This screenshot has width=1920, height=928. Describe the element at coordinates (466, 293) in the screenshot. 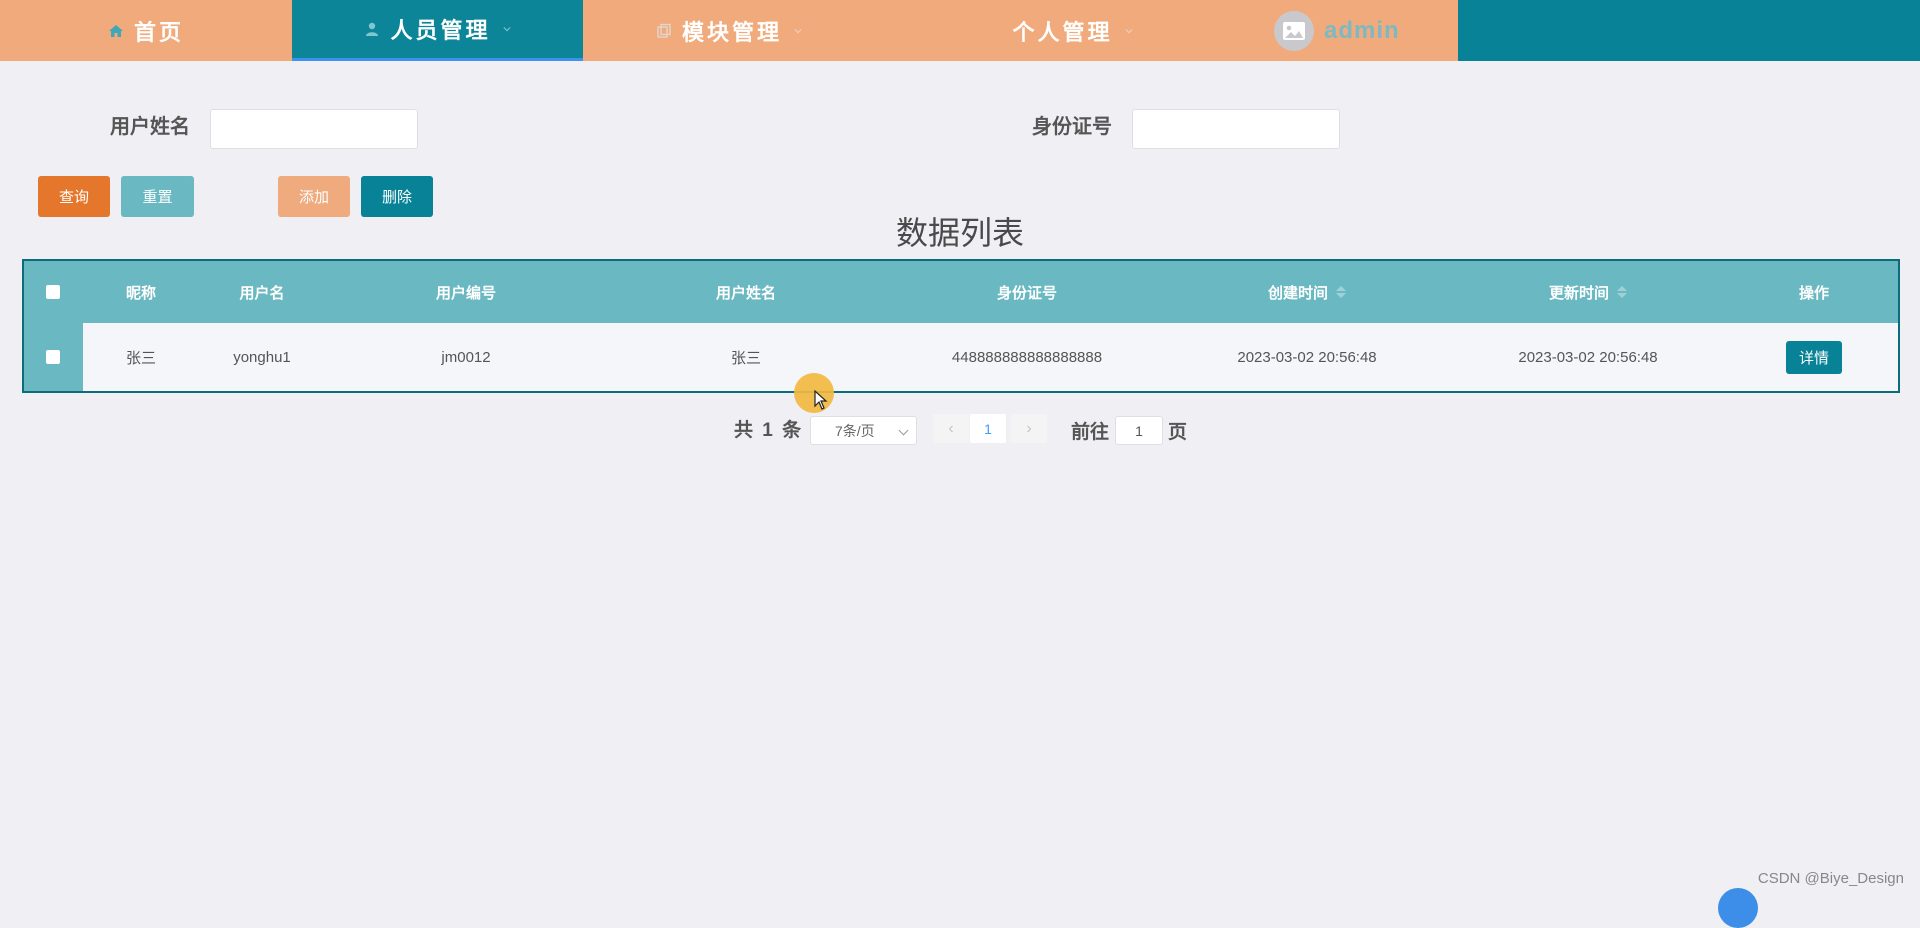

I see `column-header: 用户编号` at that location.